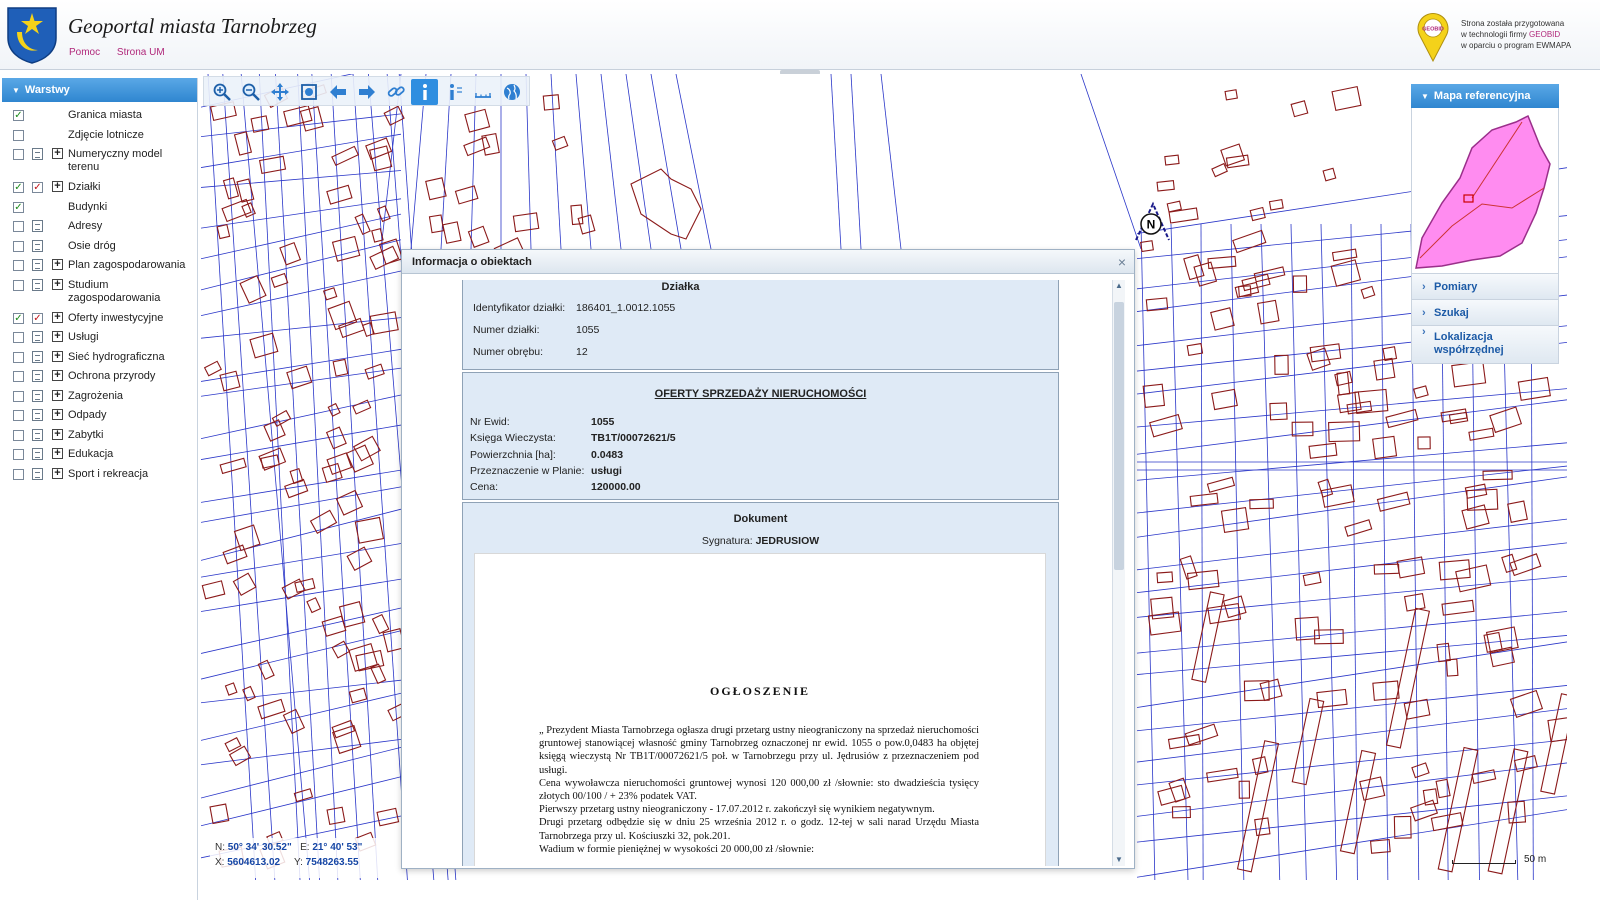 The width and height of the screenshot is (1600, 900). I want to click on layer-item: Adresy, so click(99, 228).